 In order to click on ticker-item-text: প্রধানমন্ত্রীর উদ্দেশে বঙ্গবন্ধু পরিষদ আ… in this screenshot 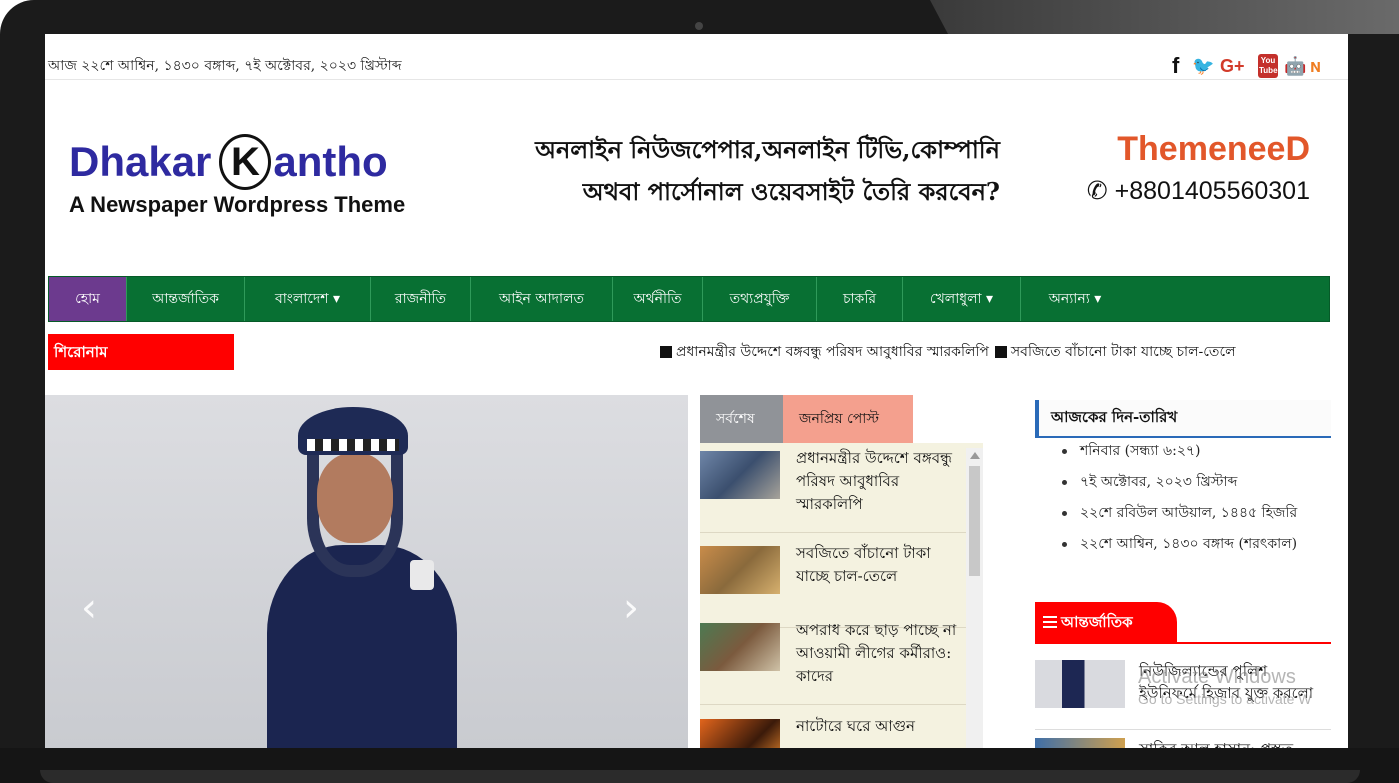, I will do `click(832, 352)`.